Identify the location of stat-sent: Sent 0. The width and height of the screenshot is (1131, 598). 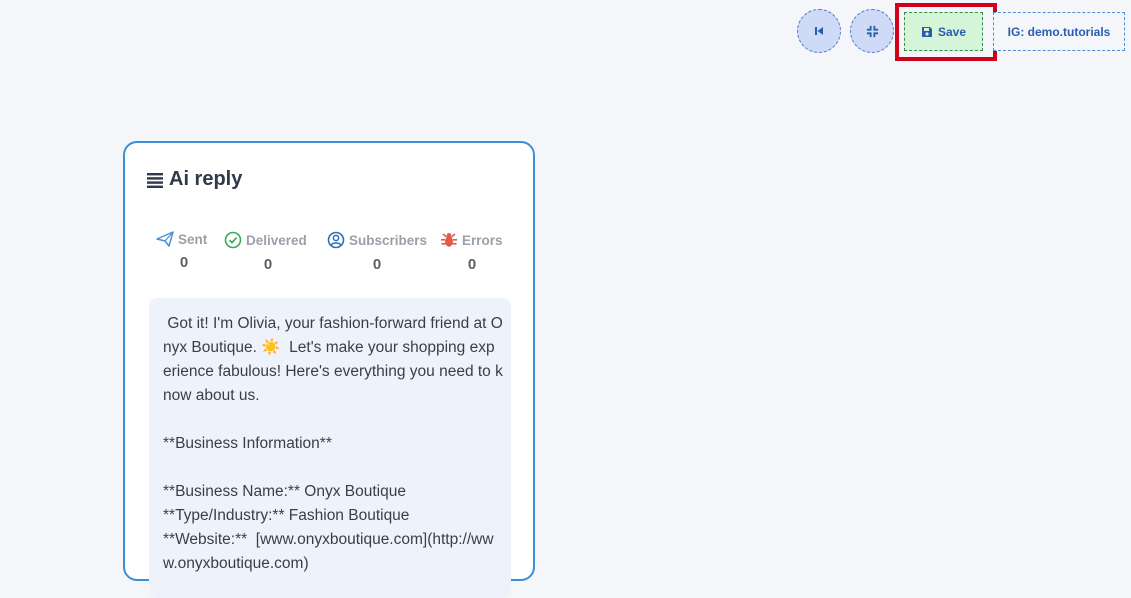
(184, 251).